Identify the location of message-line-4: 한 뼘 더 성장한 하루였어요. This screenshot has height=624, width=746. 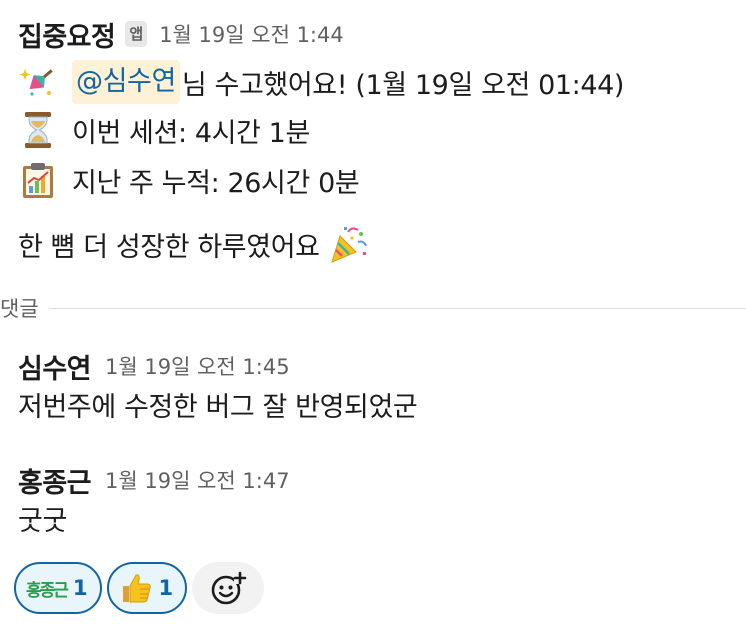
(193, 244).